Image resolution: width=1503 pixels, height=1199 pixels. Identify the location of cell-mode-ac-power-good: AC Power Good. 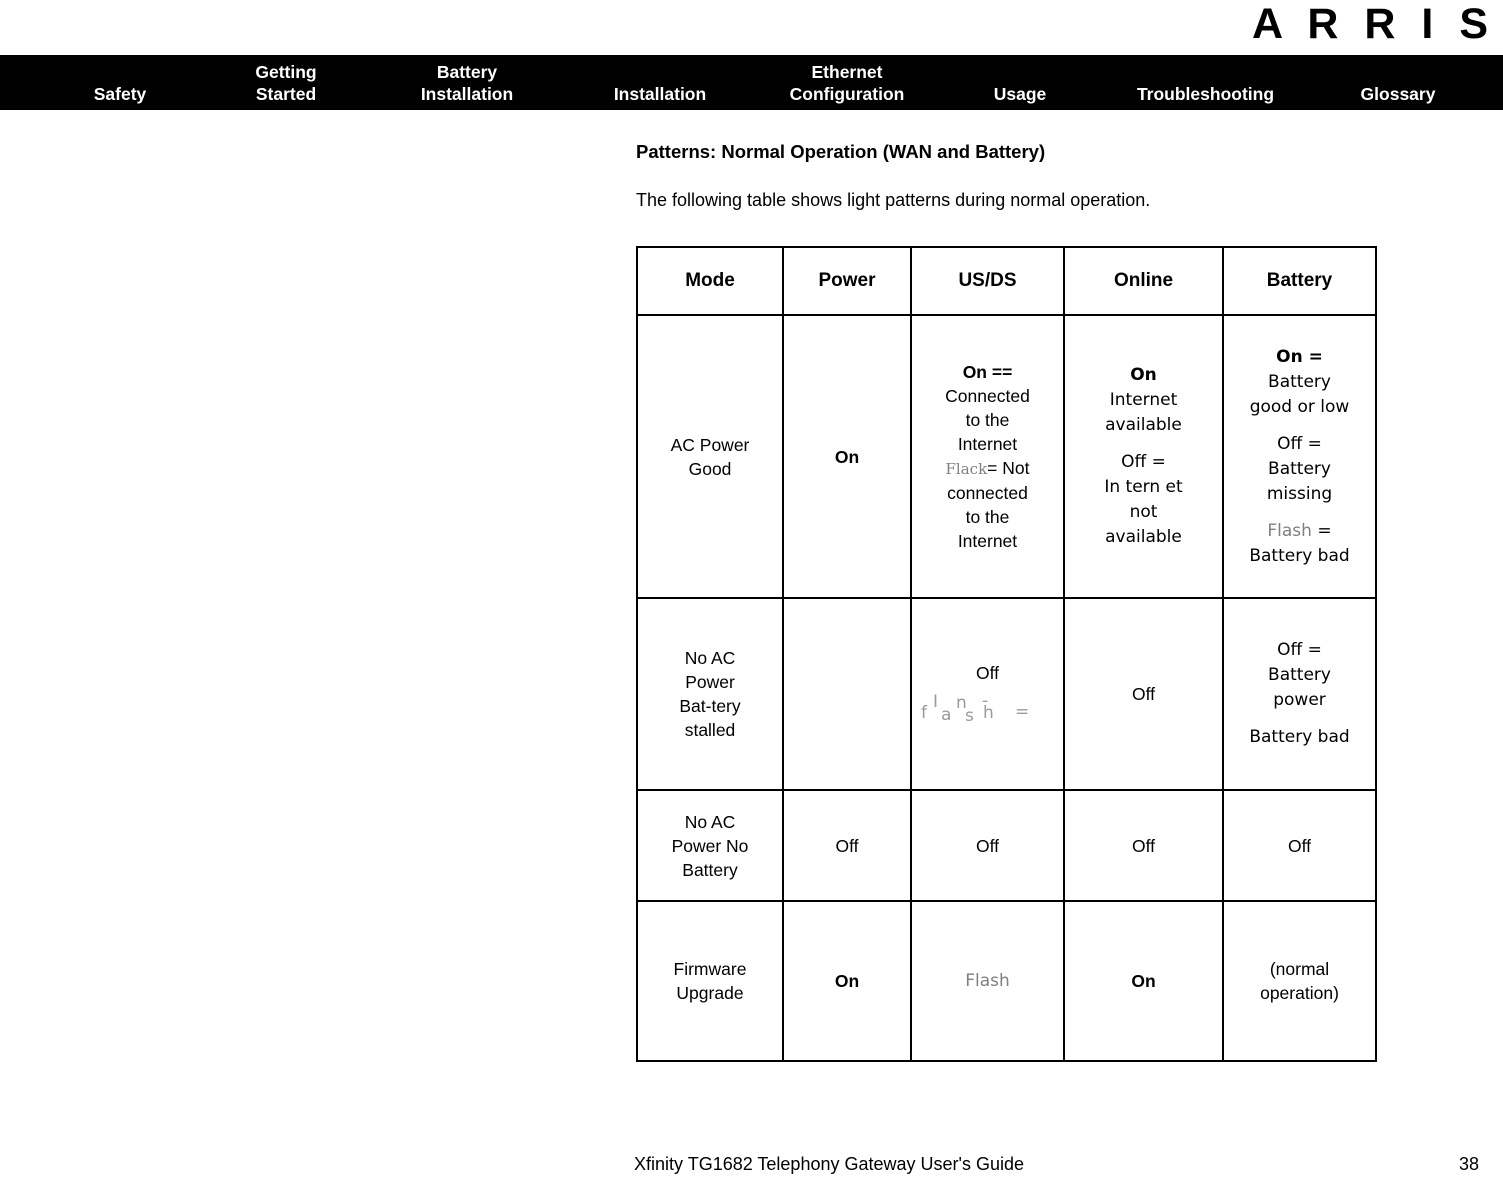
(710, 456).